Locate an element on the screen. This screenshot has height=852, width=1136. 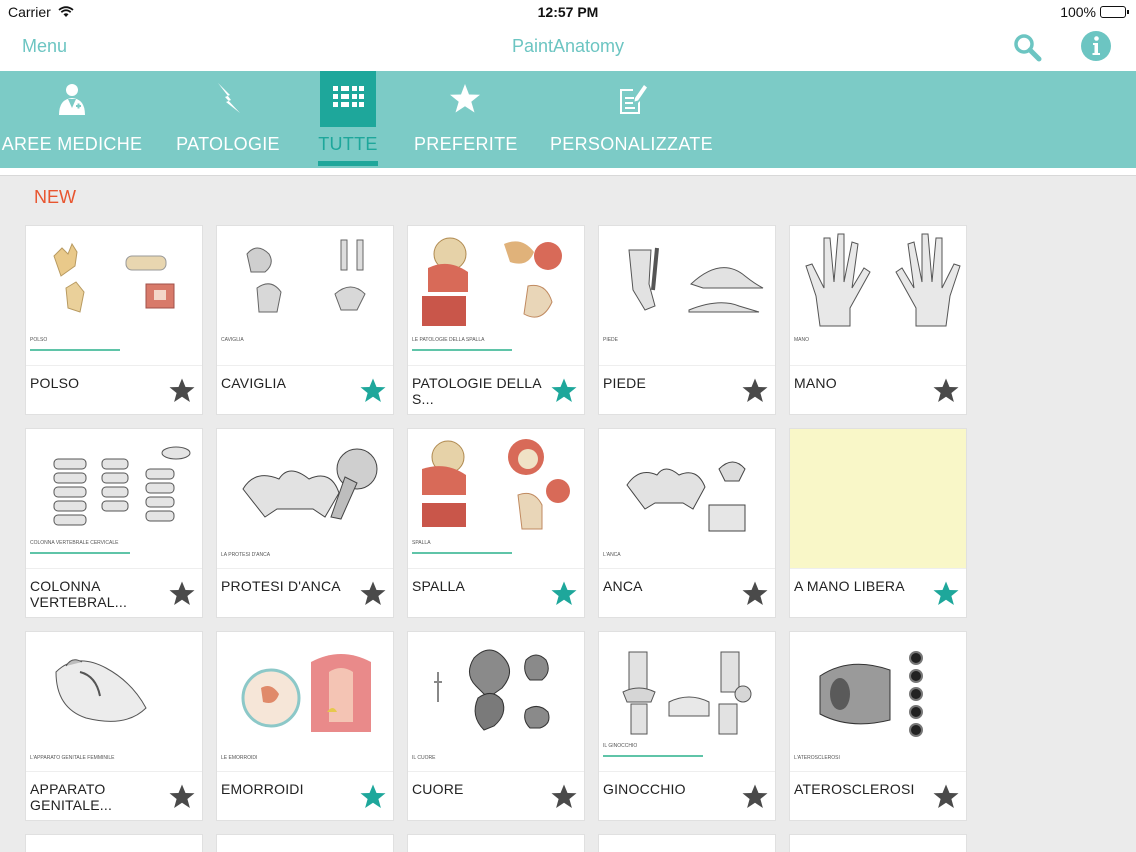
thumbnail-image: LE PATOLOGIE DELLA SPALLA is located at coordinates (496, 296).